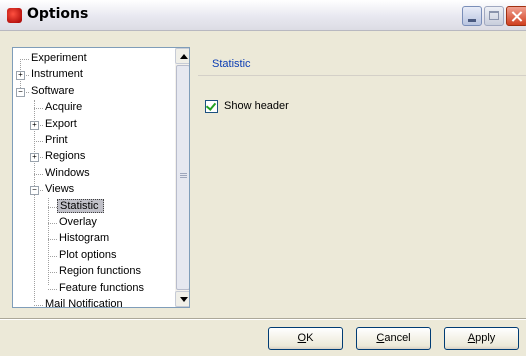 This screenshot has width=526, height=356. I want to click on tree-item: Plot options, so click(87, 255).